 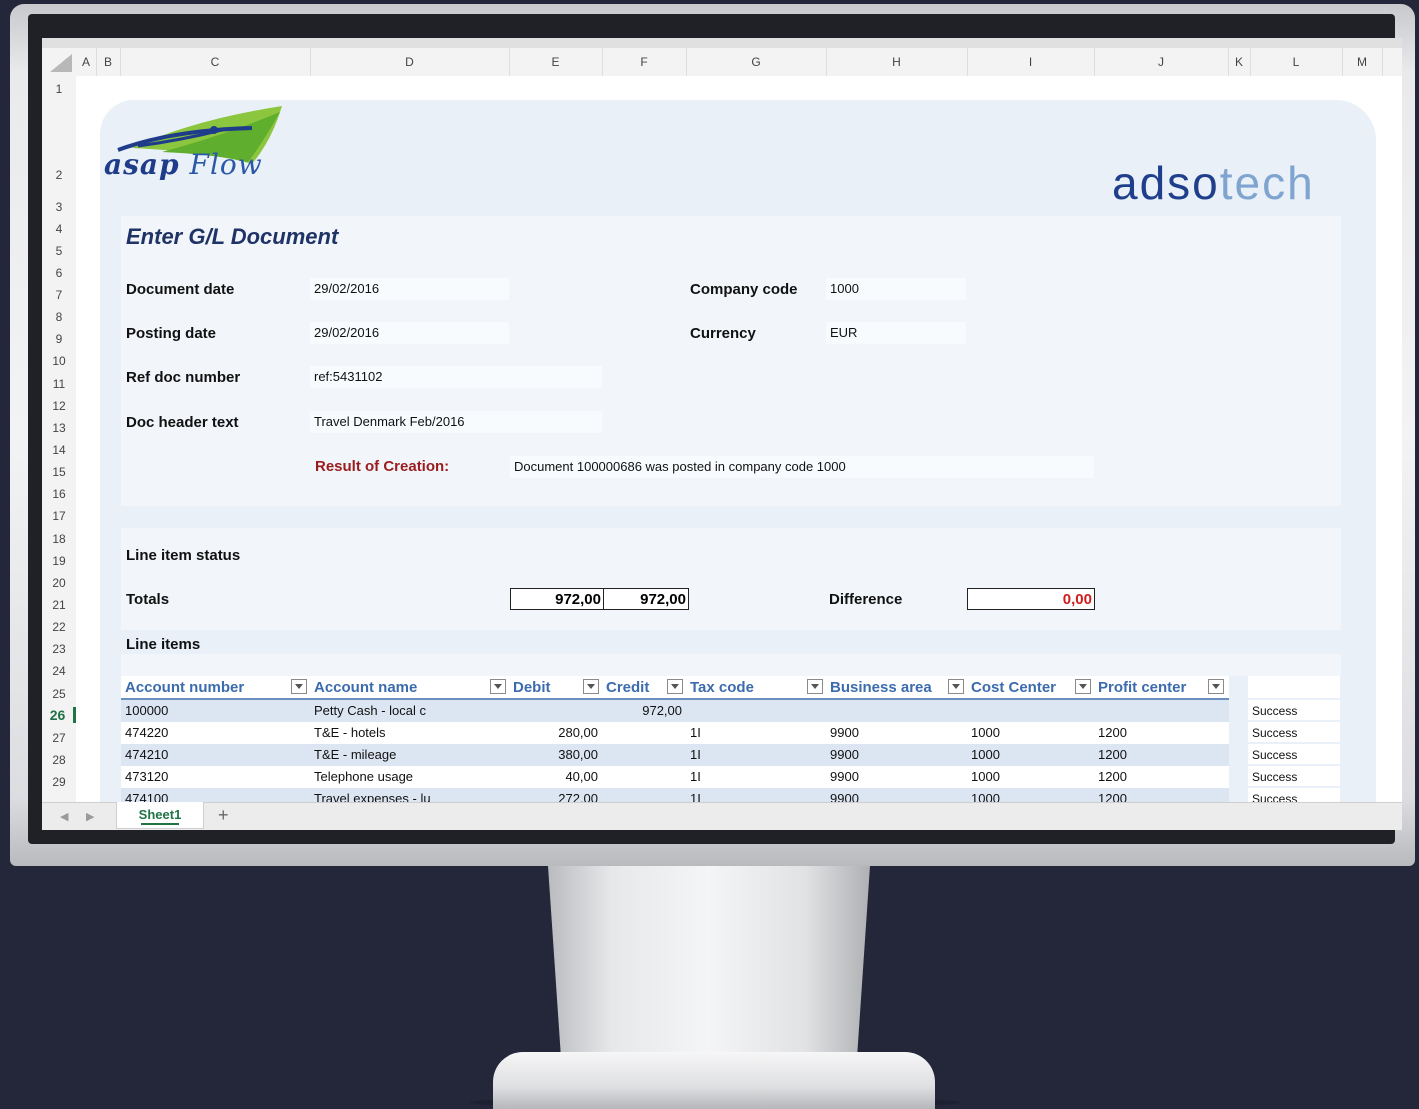 What do you see at coordinates (411, 755) in the screenshot?
I see `cell-account-name: T&E - mileage` at bounding box center [411, 755].